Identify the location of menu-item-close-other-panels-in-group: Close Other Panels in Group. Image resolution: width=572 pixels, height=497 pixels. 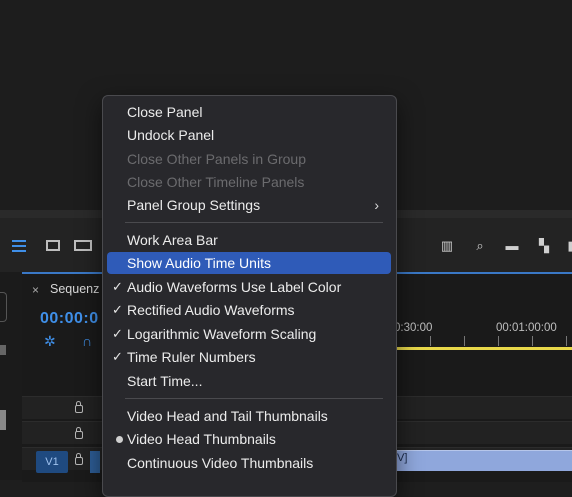
(249, 159).